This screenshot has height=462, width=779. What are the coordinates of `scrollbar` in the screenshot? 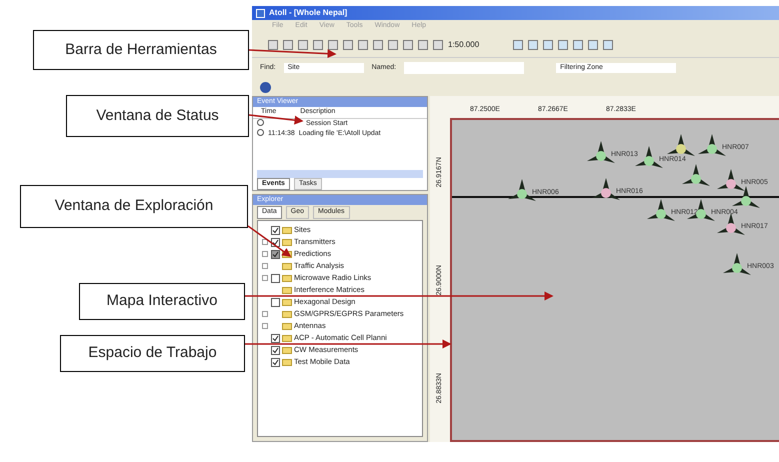 It's located at (340, 174).